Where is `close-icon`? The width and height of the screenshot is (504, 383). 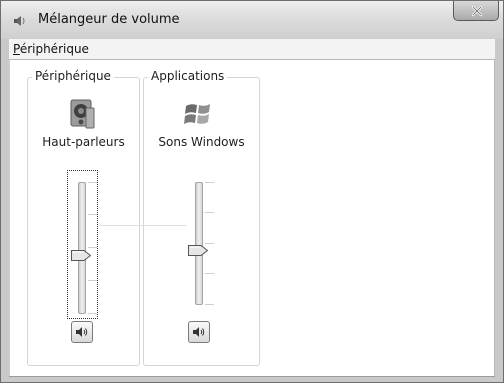
close-icon is located at coordinates (477, 11).